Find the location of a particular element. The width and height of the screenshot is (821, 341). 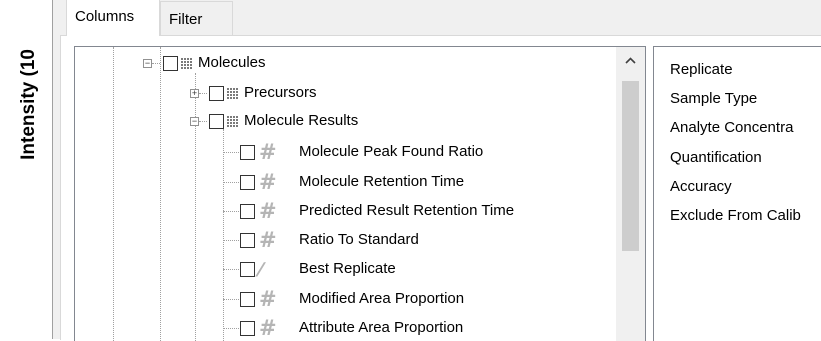

tab-columns: Columns is located at coordinates (113, 18).